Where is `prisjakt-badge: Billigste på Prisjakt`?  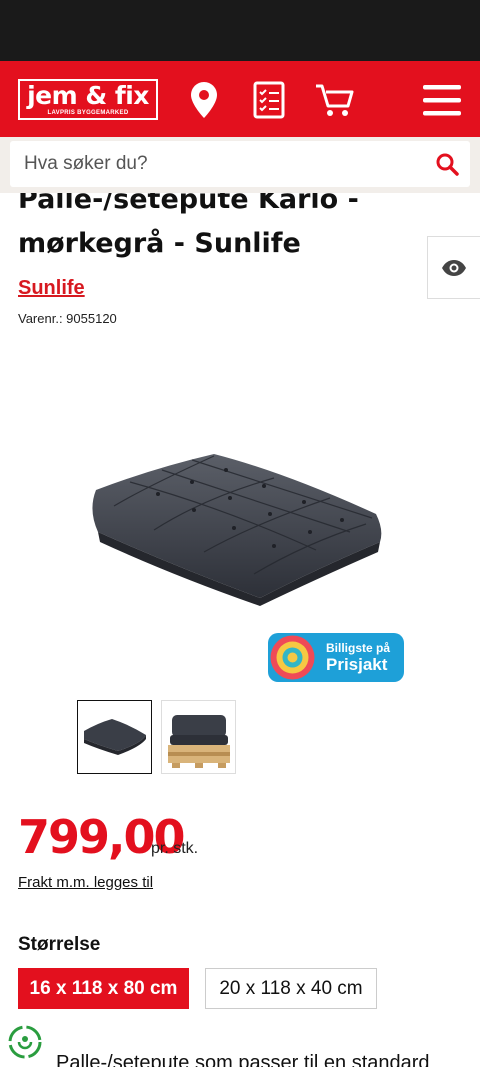
prisjakt-badge: Billigste på Prisjakt is located at coordinates (336, 657).